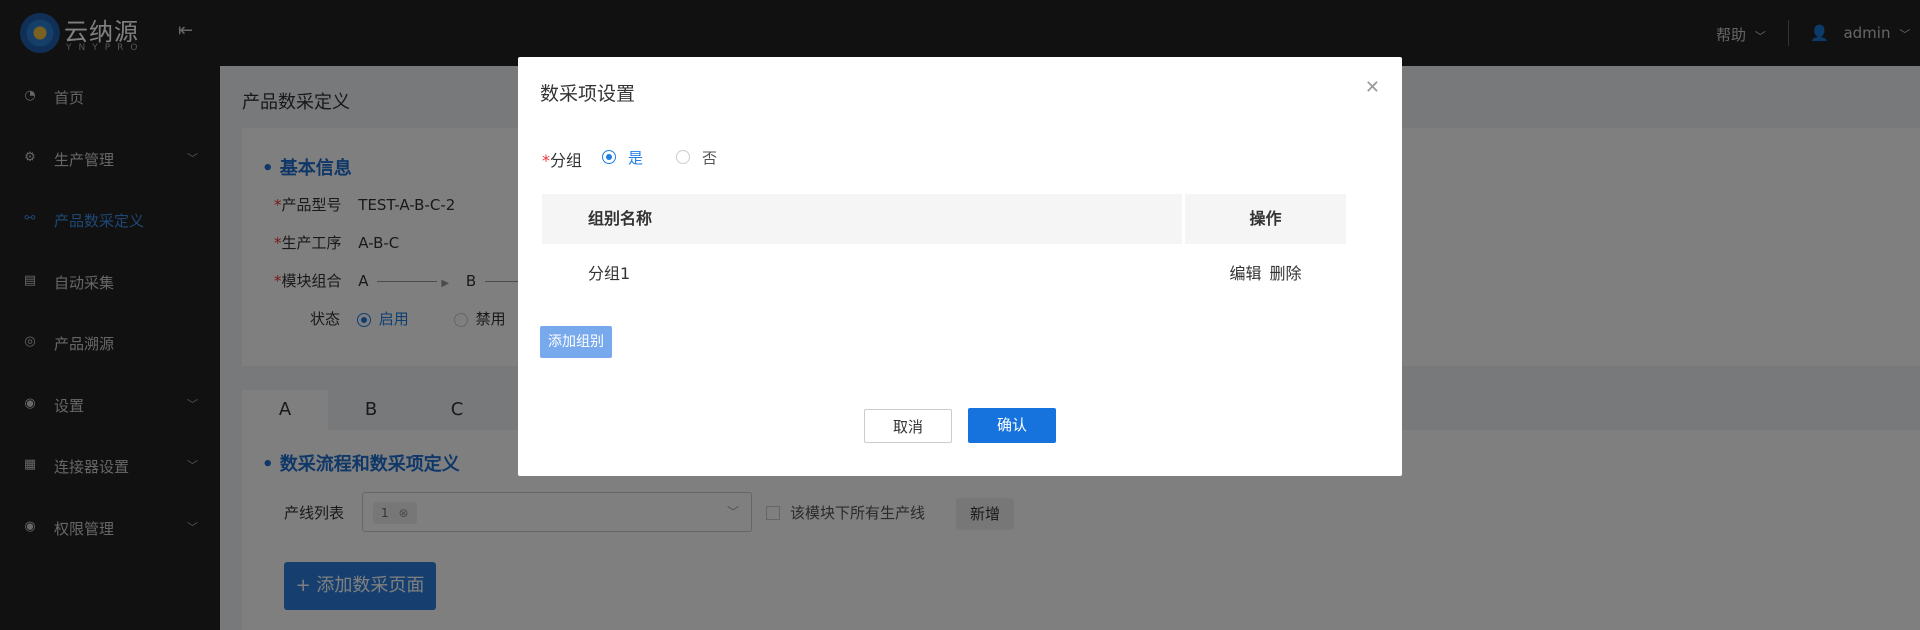  I want to click on group-label-wrap: *分组, so click(562, 160).